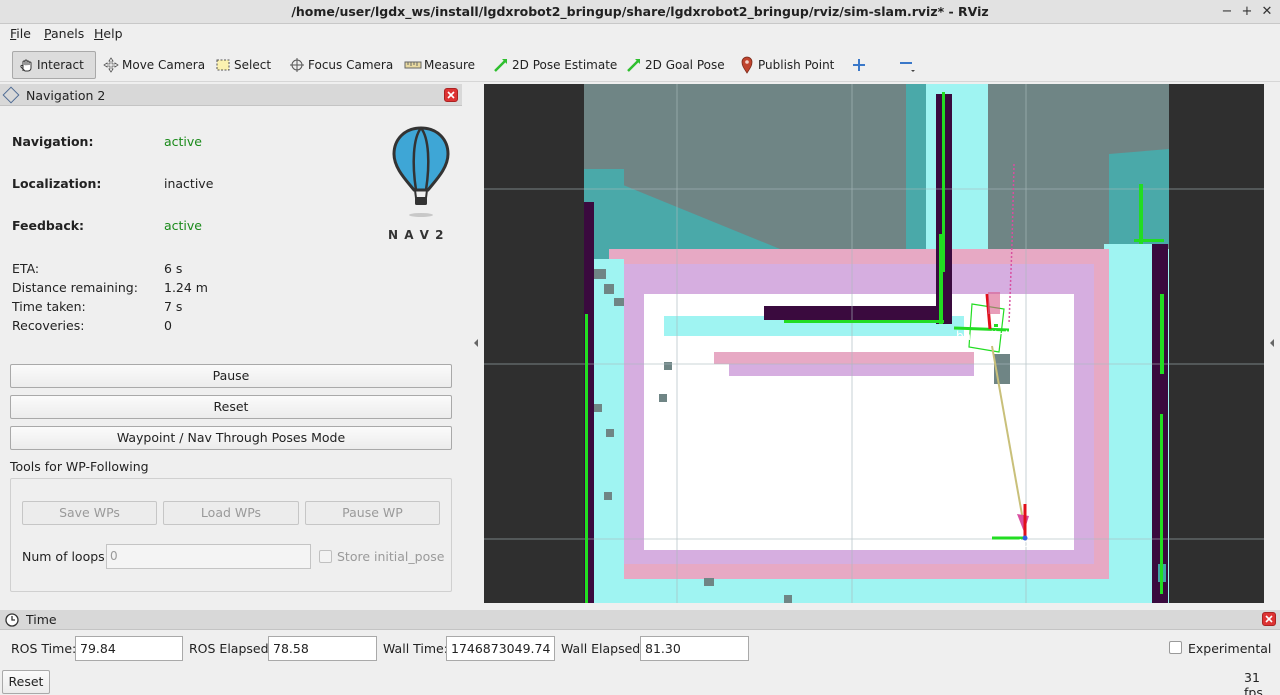  What do you see at coordinates (12, 621) in the screenshot?
I see `clock-icon` at bounding box center [12, 621].